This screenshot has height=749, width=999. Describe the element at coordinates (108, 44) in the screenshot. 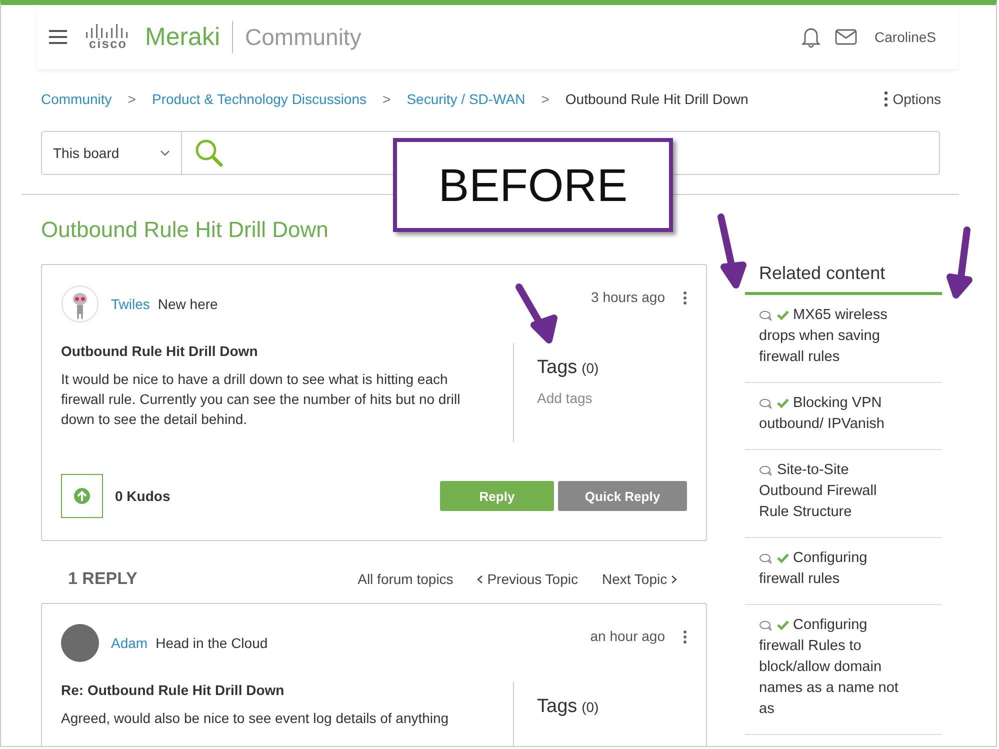

I see `logo-text: cisco` at that location.